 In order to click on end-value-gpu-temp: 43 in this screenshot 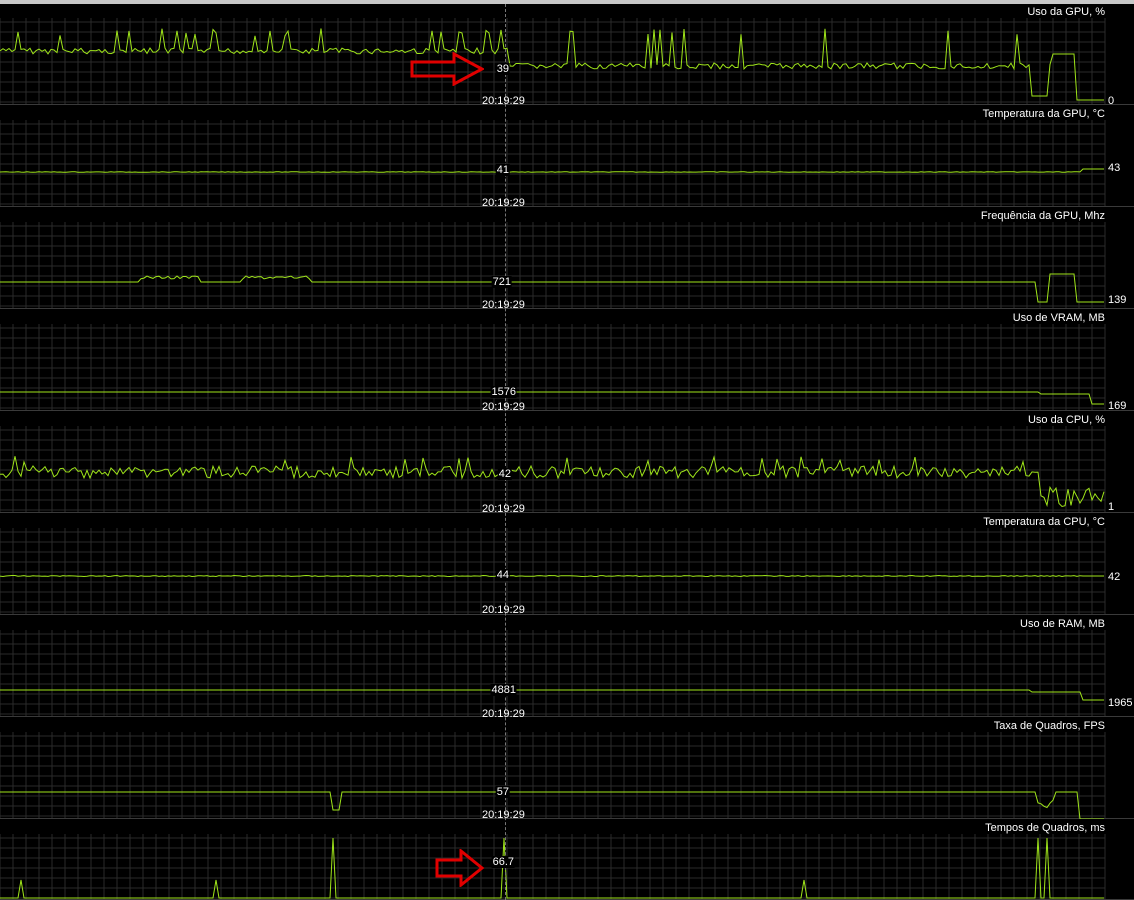, I will do `click(1114, 168)`.